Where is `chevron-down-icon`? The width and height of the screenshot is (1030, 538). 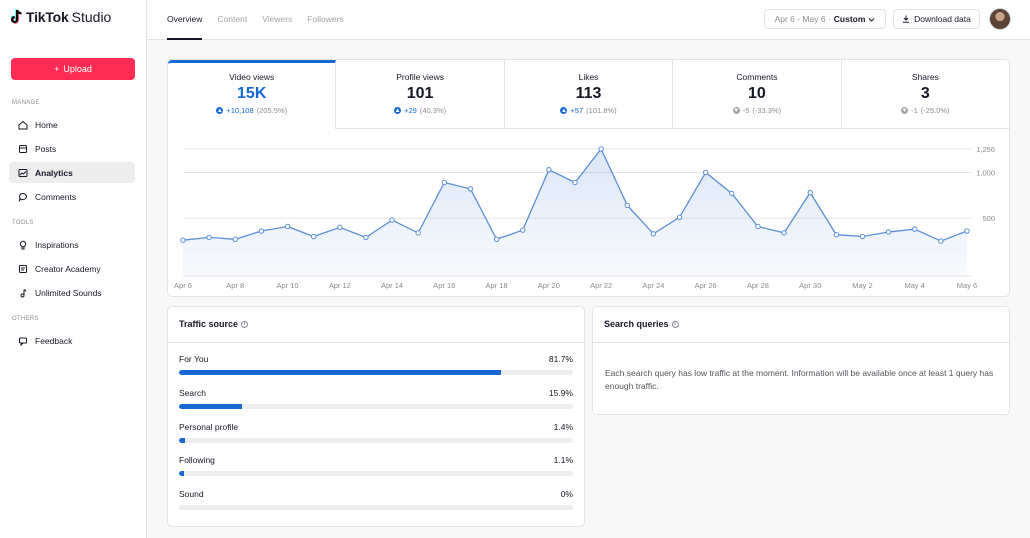 chevron-down-icon is located at coordinates (872, 19).